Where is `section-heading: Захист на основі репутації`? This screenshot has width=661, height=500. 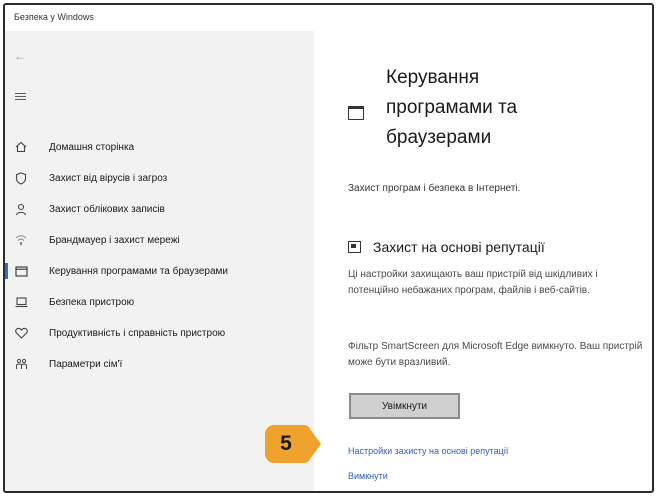 section-heading: Захист на основі репутації is located at coordinates (446, 247).